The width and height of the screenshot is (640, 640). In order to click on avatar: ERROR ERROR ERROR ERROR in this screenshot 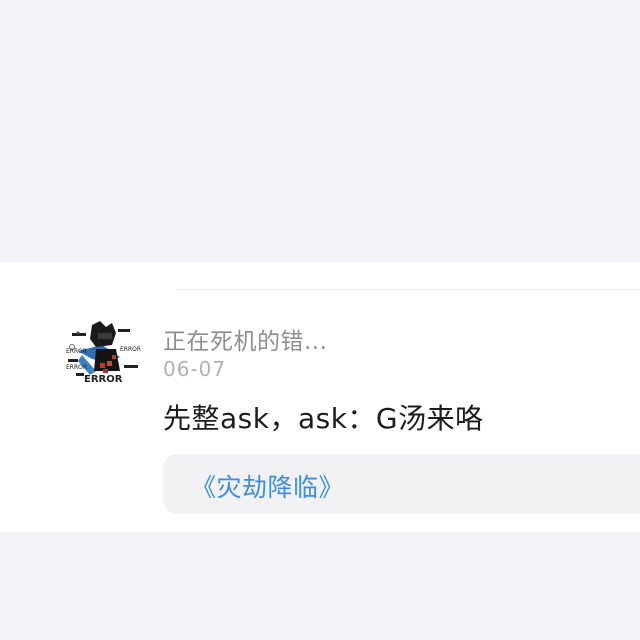, I will do `click(104, 353)`.